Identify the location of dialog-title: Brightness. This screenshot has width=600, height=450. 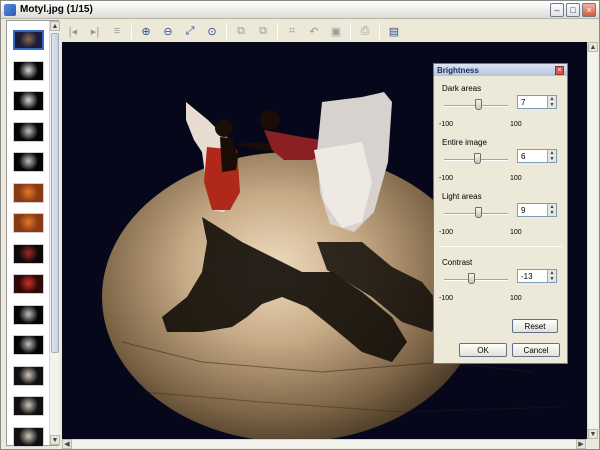
(500, 70).